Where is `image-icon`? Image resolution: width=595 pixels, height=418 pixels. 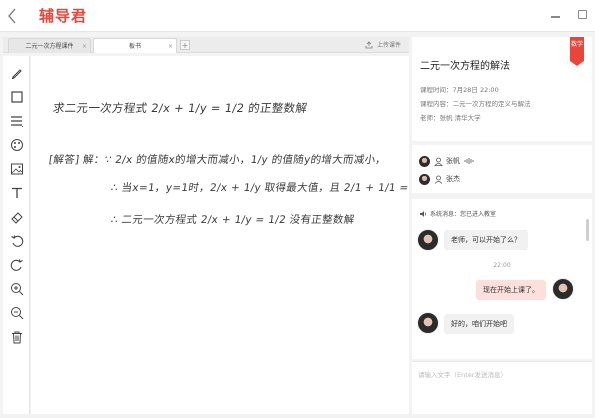 image-icon is located at coordinates (17, 169).